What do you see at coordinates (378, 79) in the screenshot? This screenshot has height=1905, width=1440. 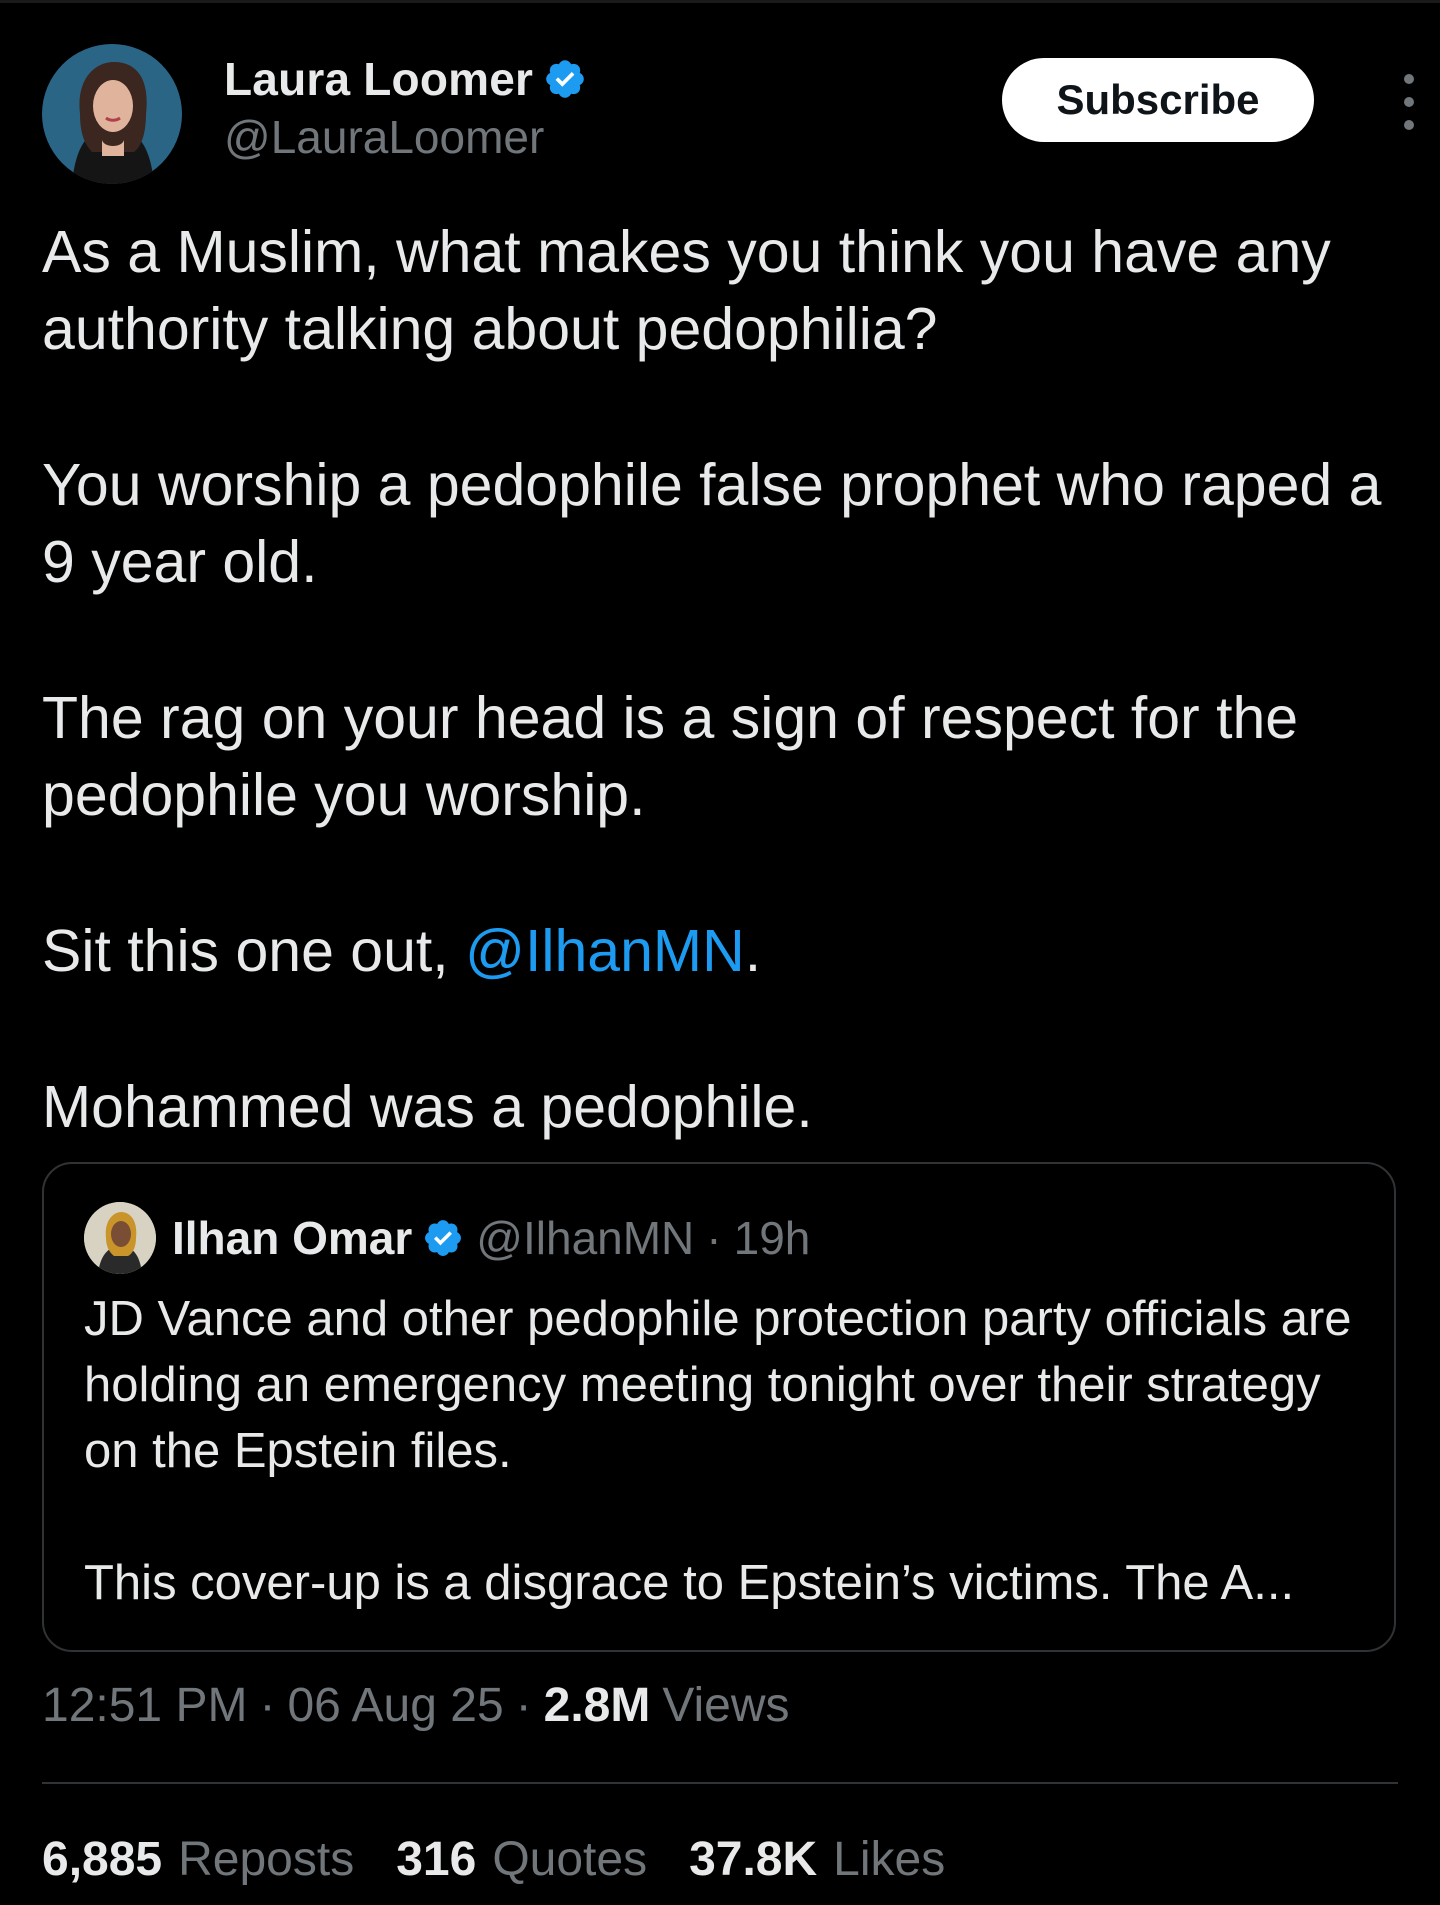 I see `author-name: Laura Loomer` at bounding box center [378, 79].